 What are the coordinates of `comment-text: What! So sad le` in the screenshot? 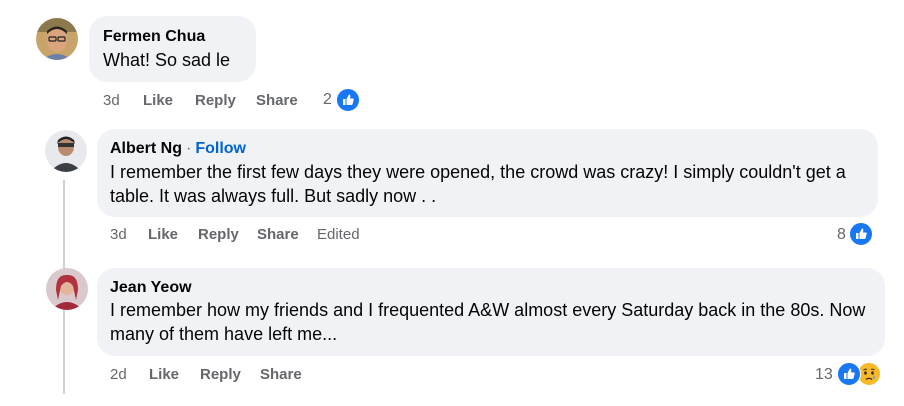 It's located at (167, 60).